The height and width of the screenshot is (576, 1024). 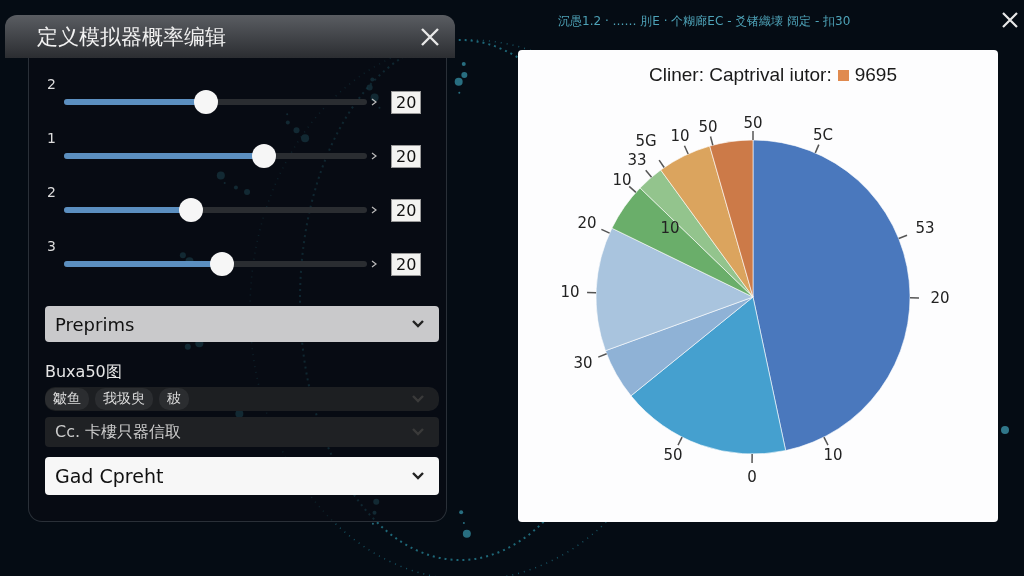 I want to click on slider-label: 1, so click(x=52, y=138).